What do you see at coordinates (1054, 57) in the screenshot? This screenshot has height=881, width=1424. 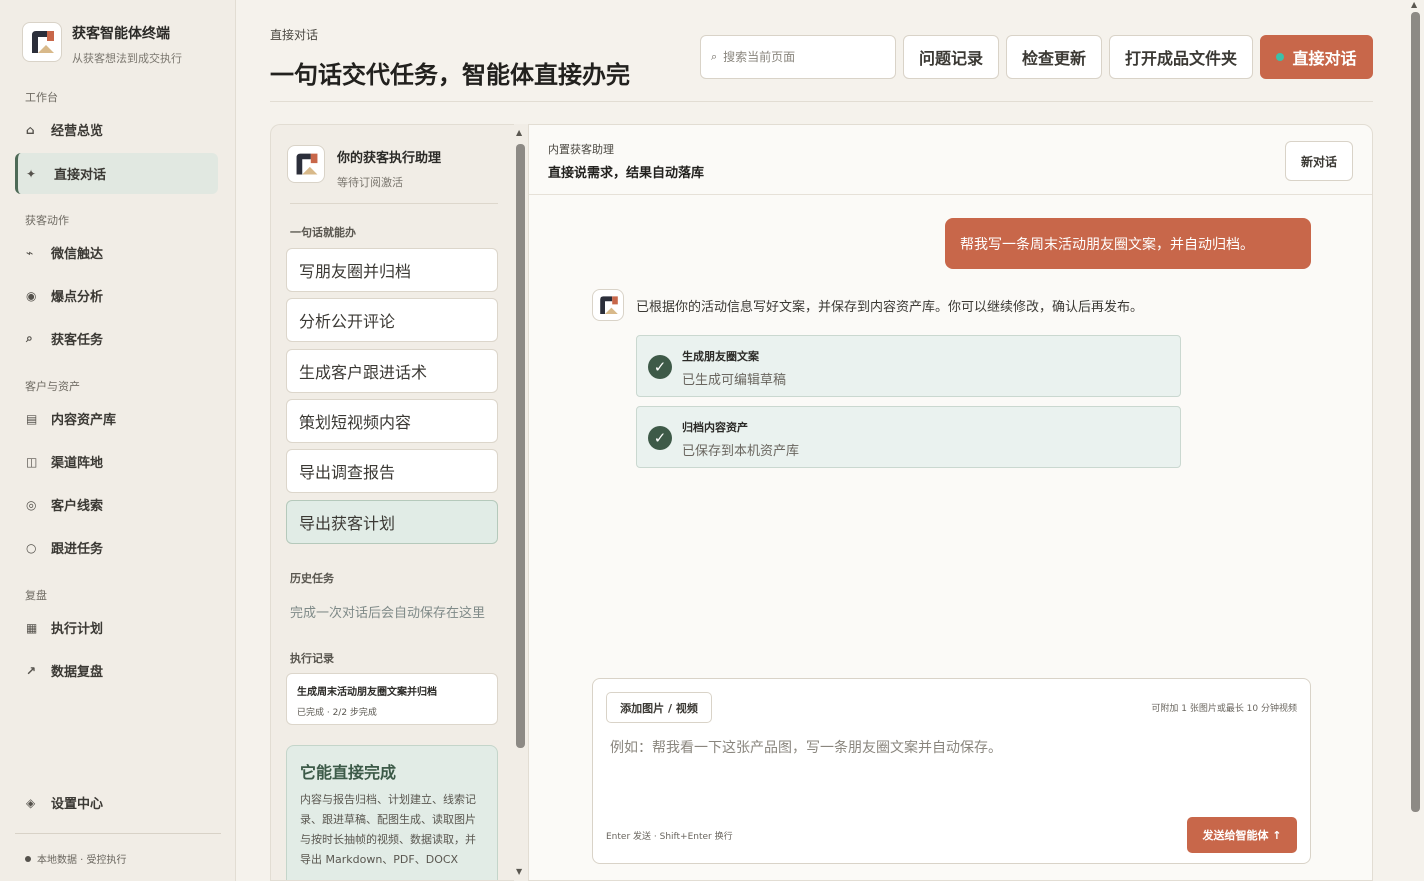 I see `check-update-button: 检查更新` at bounding box center [1054, 57].